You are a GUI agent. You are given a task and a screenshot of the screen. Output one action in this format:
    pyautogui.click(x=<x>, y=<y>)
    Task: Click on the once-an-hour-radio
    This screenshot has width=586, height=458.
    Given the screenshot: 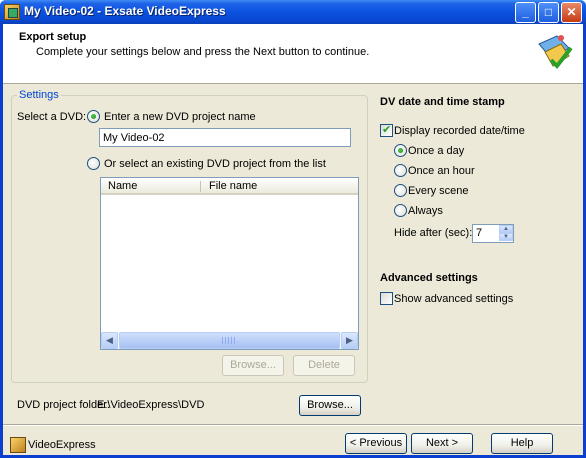 What is the action you would take?
    pyautogui.click(x=400, y=170)
    